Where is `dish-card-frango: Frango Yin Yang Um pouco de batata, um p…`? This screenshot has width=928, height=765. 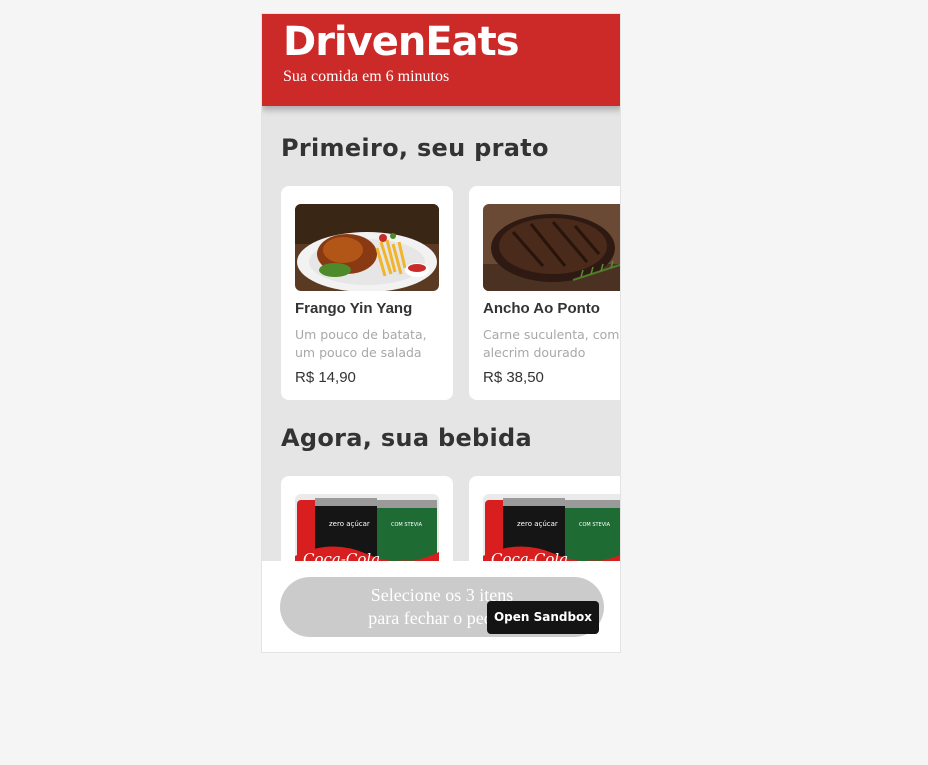
dish-card-frango: Frango Yin Yang Um pouco de batata, um p… is located at coordinates (367, 293).